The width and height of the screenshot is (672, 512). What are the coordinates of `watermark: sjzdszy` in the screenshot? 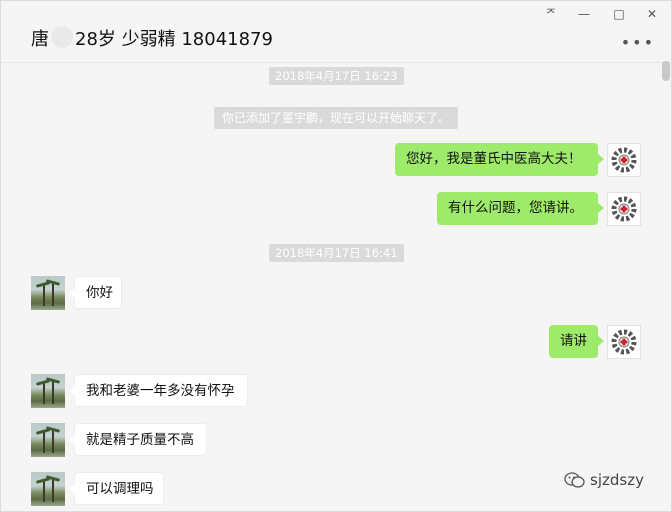 It's located at (604, 480).